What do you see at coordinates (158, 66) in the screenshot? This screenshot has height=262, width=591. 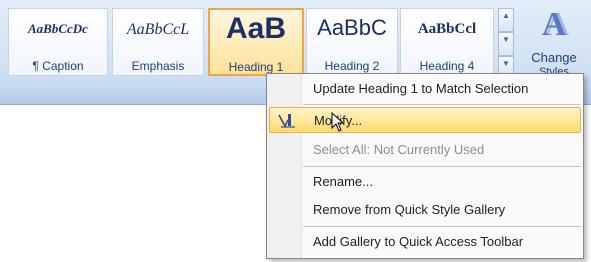 I see `style-label-emphasis: Emphasis` at bounding box center [158, 66].